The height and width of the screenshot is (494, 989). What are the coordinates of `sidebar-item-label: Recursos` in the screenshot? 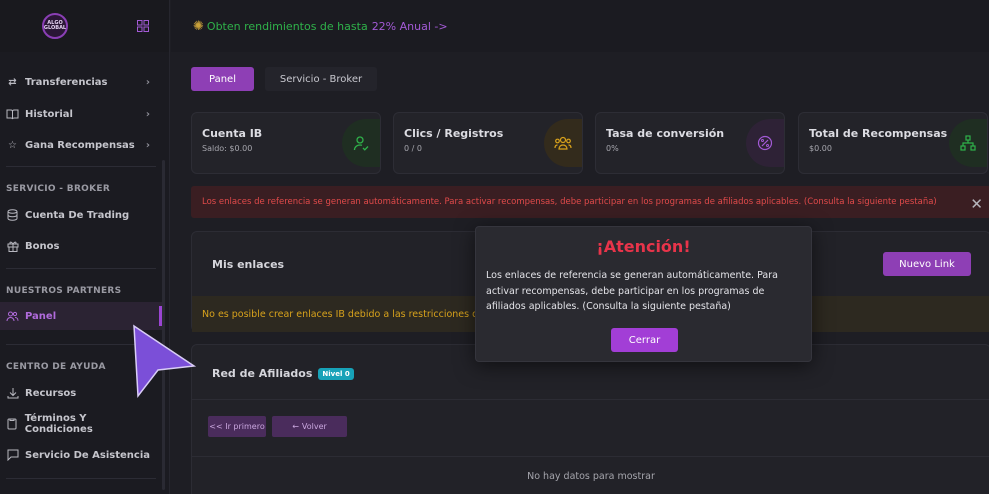 It's located at (51, 393).